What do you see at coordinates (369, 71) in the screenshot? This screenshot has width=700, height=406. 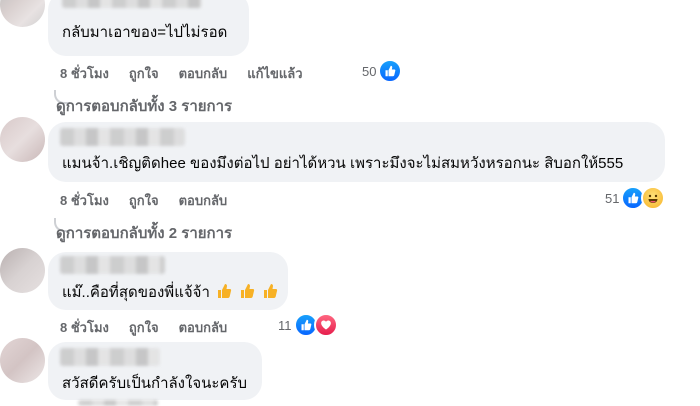 I see `reaction-count: 50` at bounding box center [369, 71].